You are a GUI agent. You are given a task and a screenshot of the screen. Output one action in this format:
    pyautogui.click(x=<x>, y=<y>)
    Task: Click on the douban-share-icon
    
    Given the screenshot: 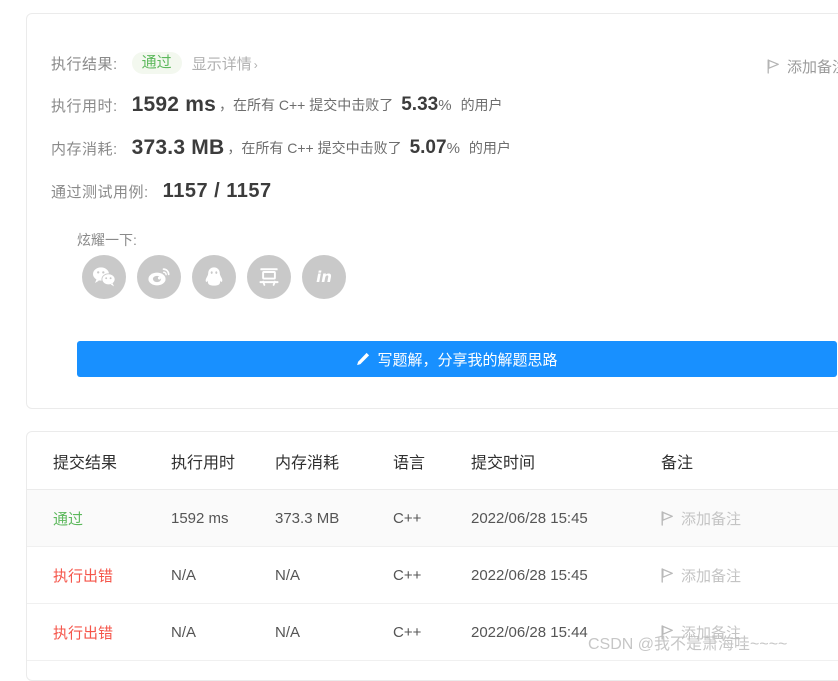 What is the action you would take?
    pyautogui.click(x=269, y=277)
    